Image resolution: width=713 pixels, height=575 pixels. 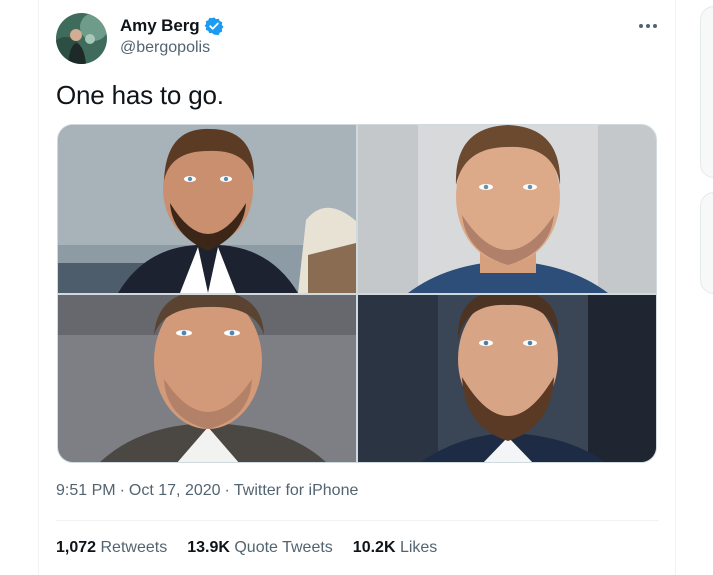 I want to click on tweet-source: Twitter for iPhone, so click(x=296, y=490).